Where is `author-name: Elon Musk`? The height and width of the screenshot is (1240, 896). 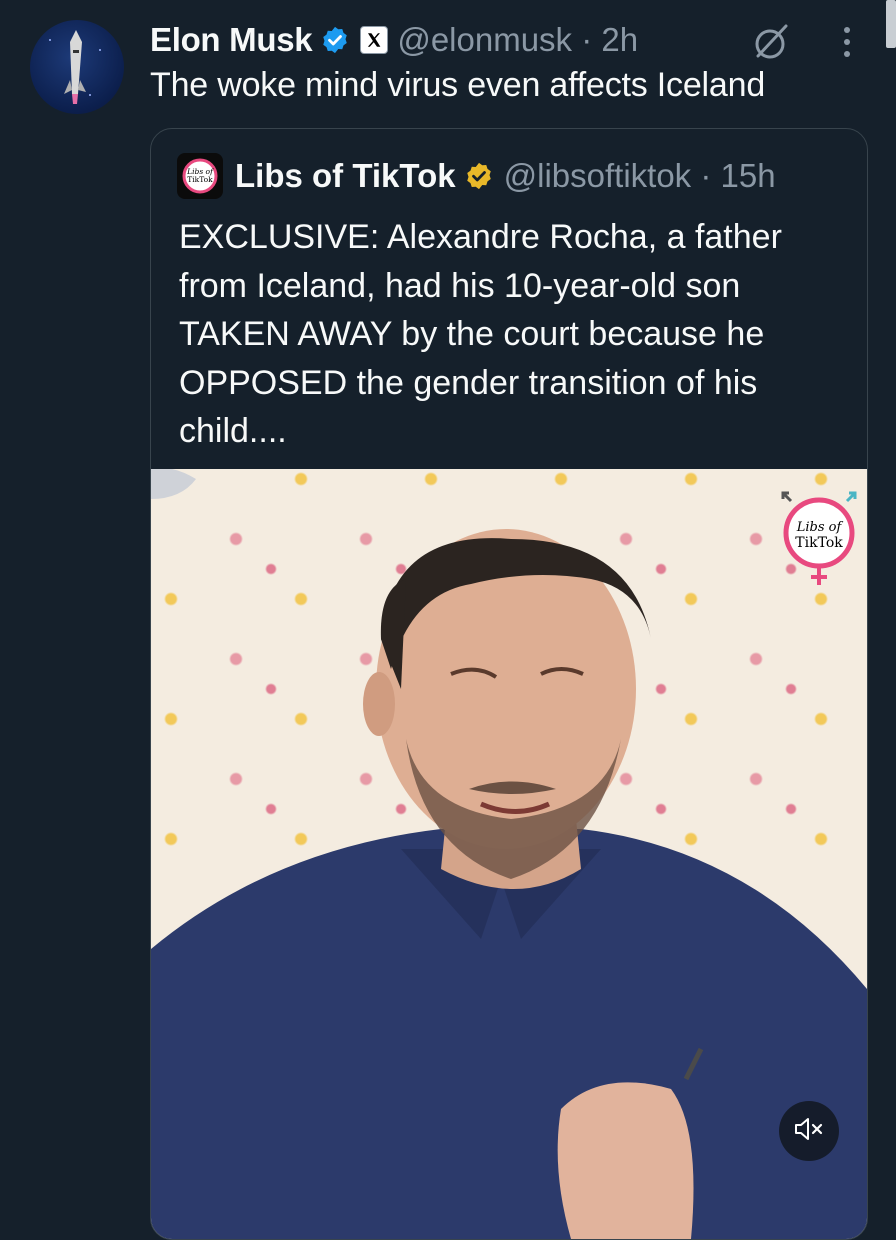 author-name: Elon Musk is located at coordinates (231, 40).